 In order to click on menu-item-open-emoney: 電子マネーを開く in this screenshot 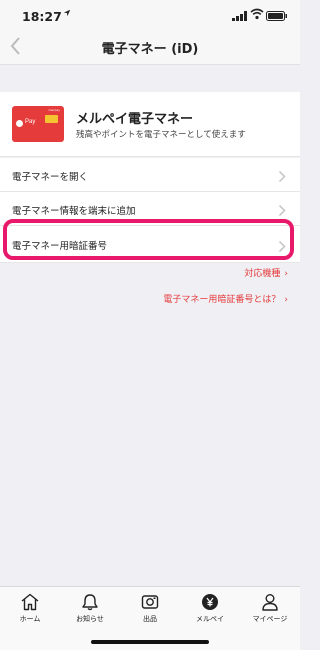, I will do `click(150, 175)`.